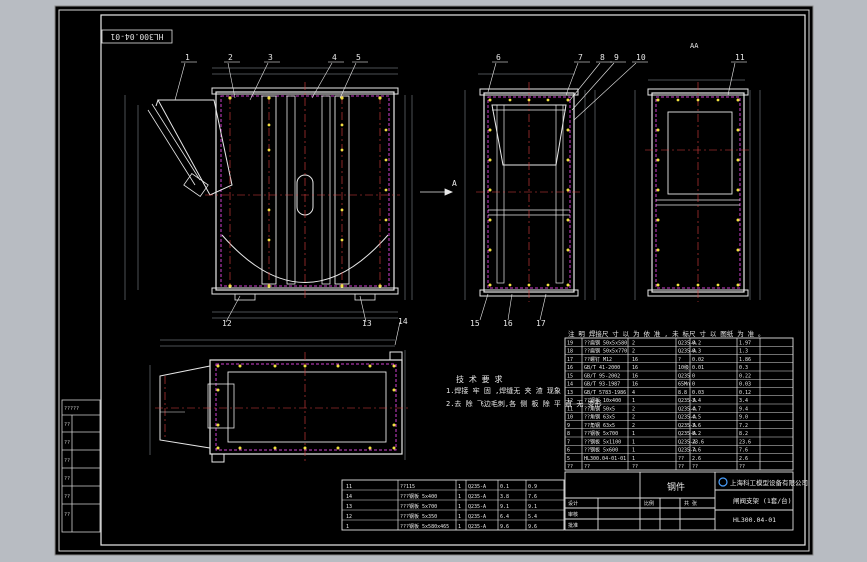 The width and height of the screenshot is (867, 562). Describe the element at coordinates (598, 359) in the screenshot. I see `bom-cell-code: ??螺钉 M12` at that location.